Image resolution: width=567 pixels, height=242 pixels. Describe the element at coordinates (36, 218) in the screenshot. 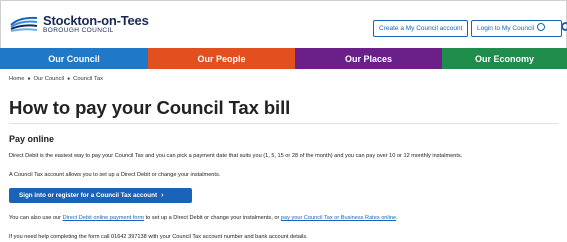

I see `text: You can also use our` at that location.